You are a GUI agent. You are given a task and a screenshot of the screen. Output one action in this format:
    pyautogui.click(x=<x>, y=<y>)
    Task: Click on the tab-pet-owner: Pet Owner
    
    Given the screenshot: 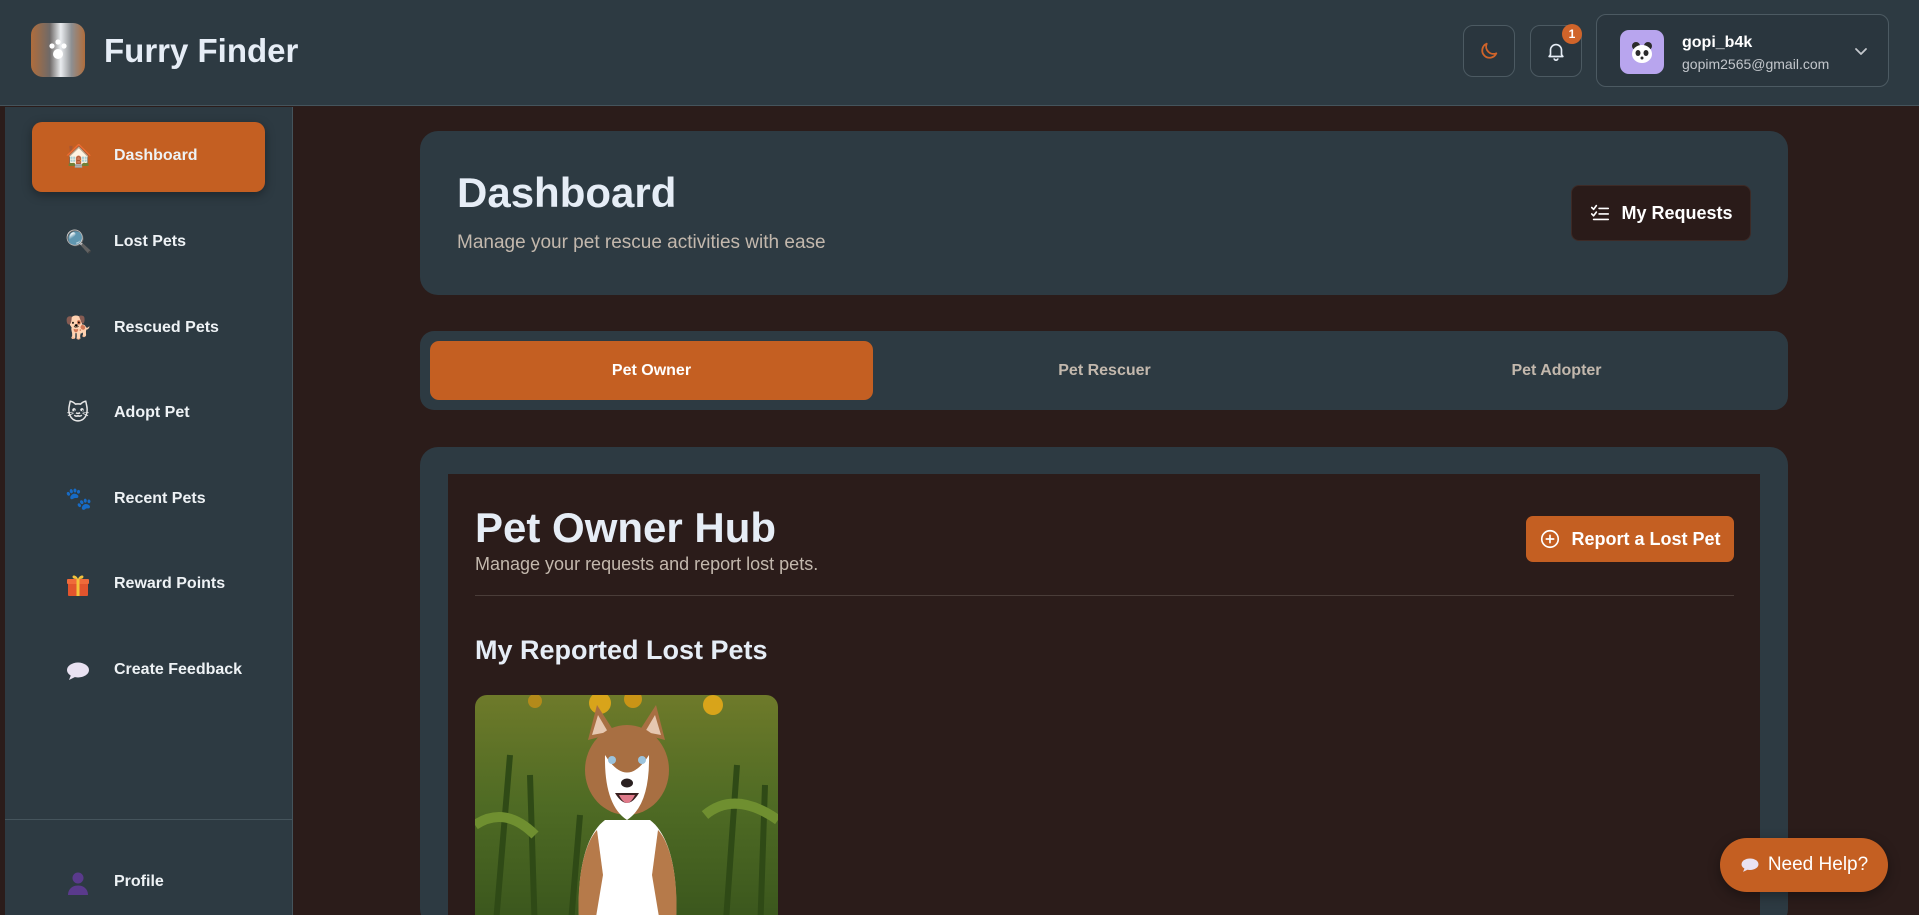 What is the action you would take?
    pyautogui.click(x=651, y=370)
    